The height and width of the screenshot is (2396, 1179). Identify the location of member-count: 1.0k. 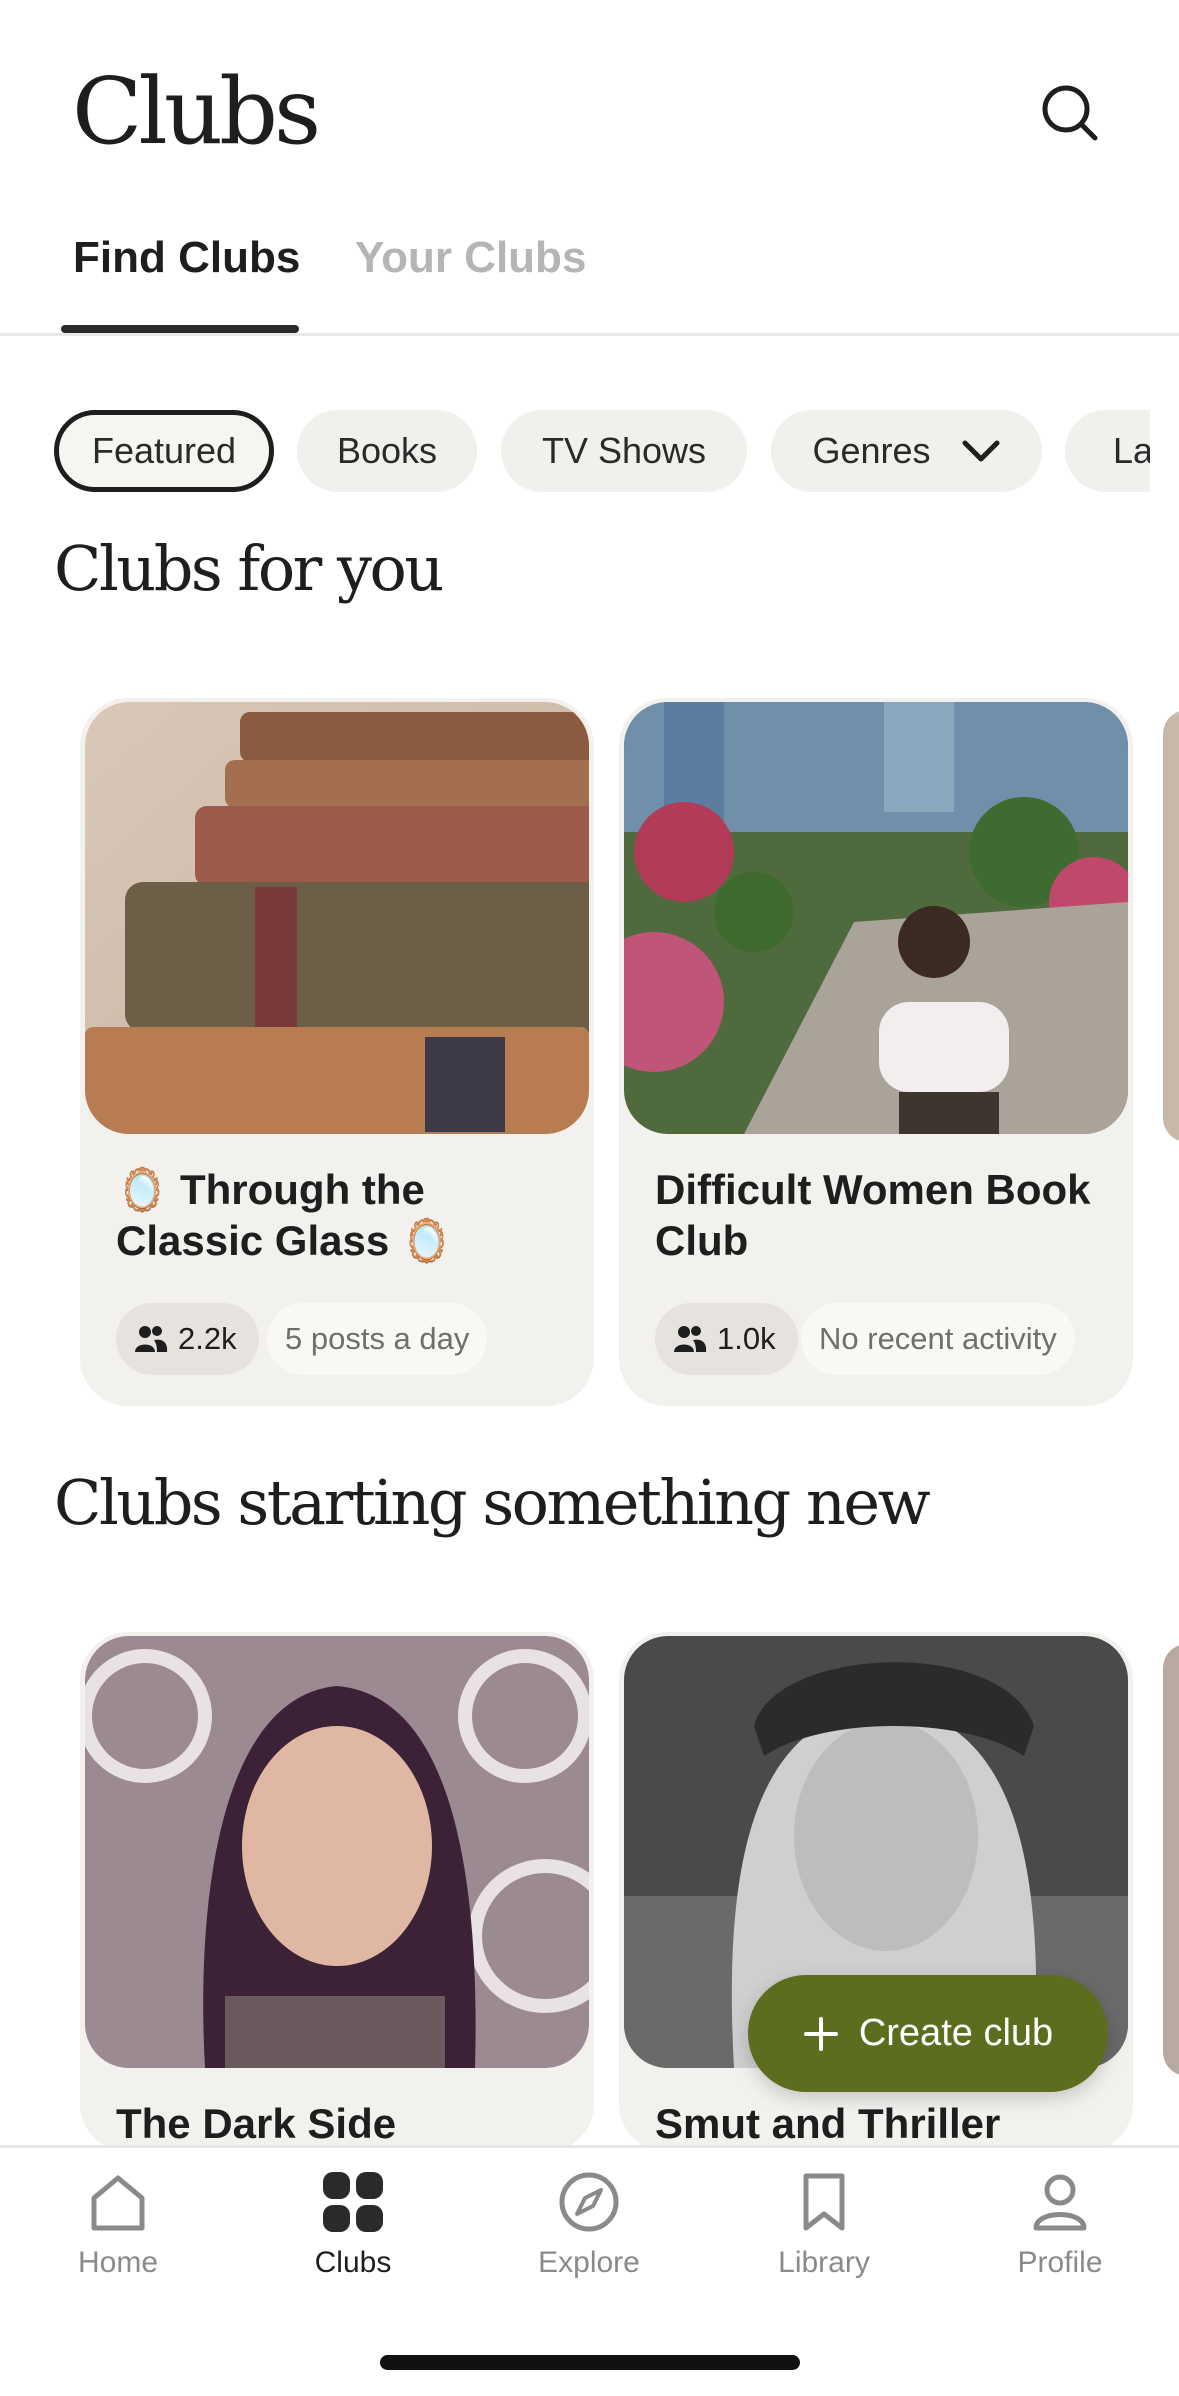
(746, 1338).